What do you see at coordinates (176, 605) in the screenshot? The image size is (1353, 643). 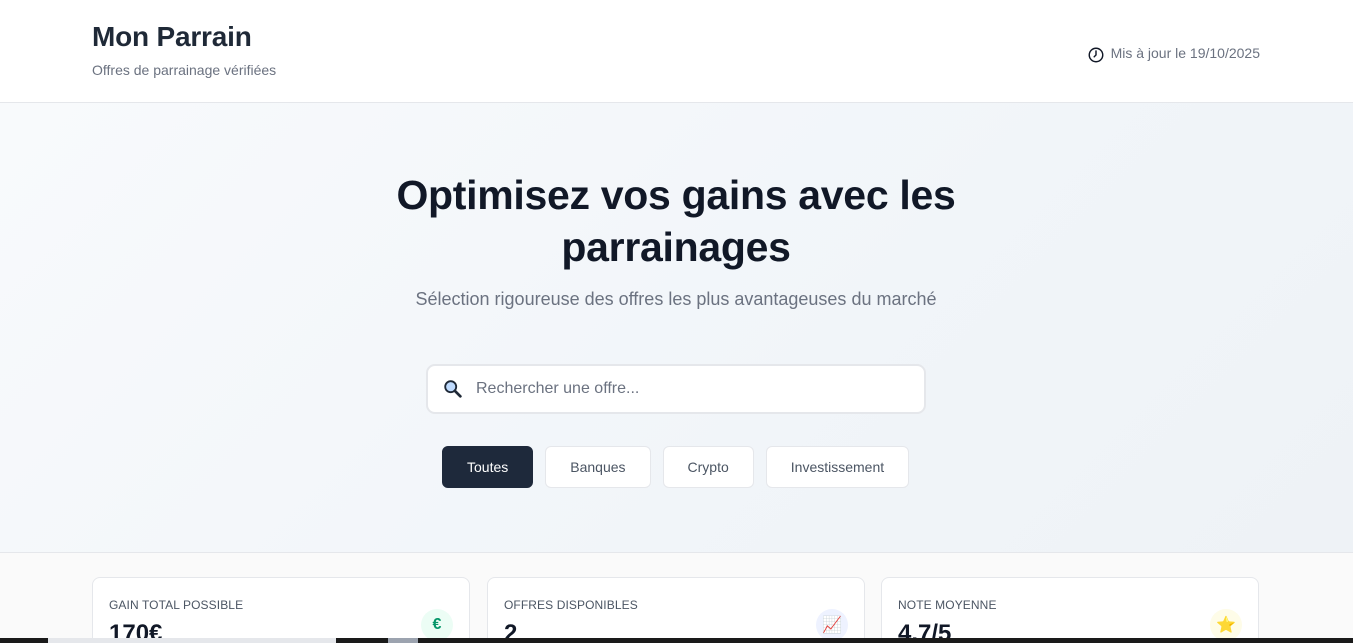 I see `stat-label: GAIN TOTAL POSSIBLE` at bounding box center [176, 605].